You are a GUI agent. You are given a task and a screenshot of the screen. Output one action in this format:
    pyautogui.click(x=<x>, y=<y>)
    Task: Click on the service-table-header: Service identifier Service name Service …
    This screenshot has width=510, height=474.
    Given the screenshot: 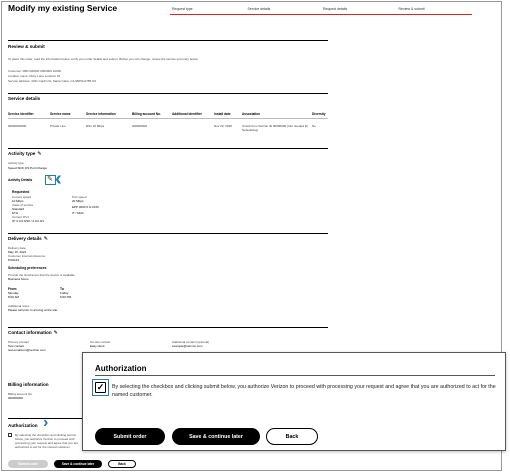 What is the action you would take?
    pyautogui.click(x=170, y=114)
    